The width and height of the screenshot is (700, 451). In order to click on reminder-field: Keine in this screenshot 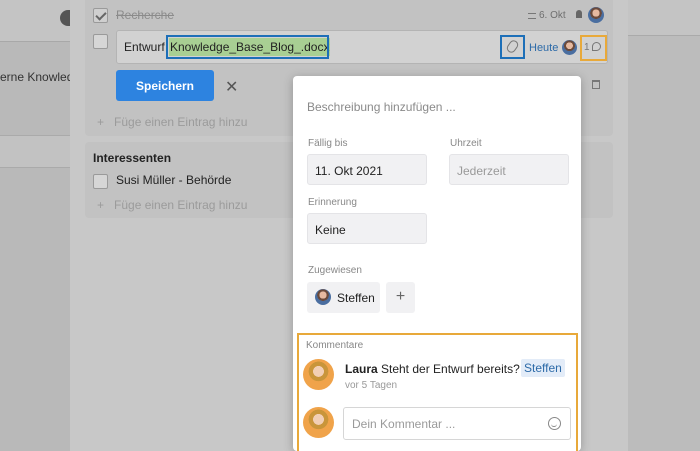, I will do `click(367, 228)`.